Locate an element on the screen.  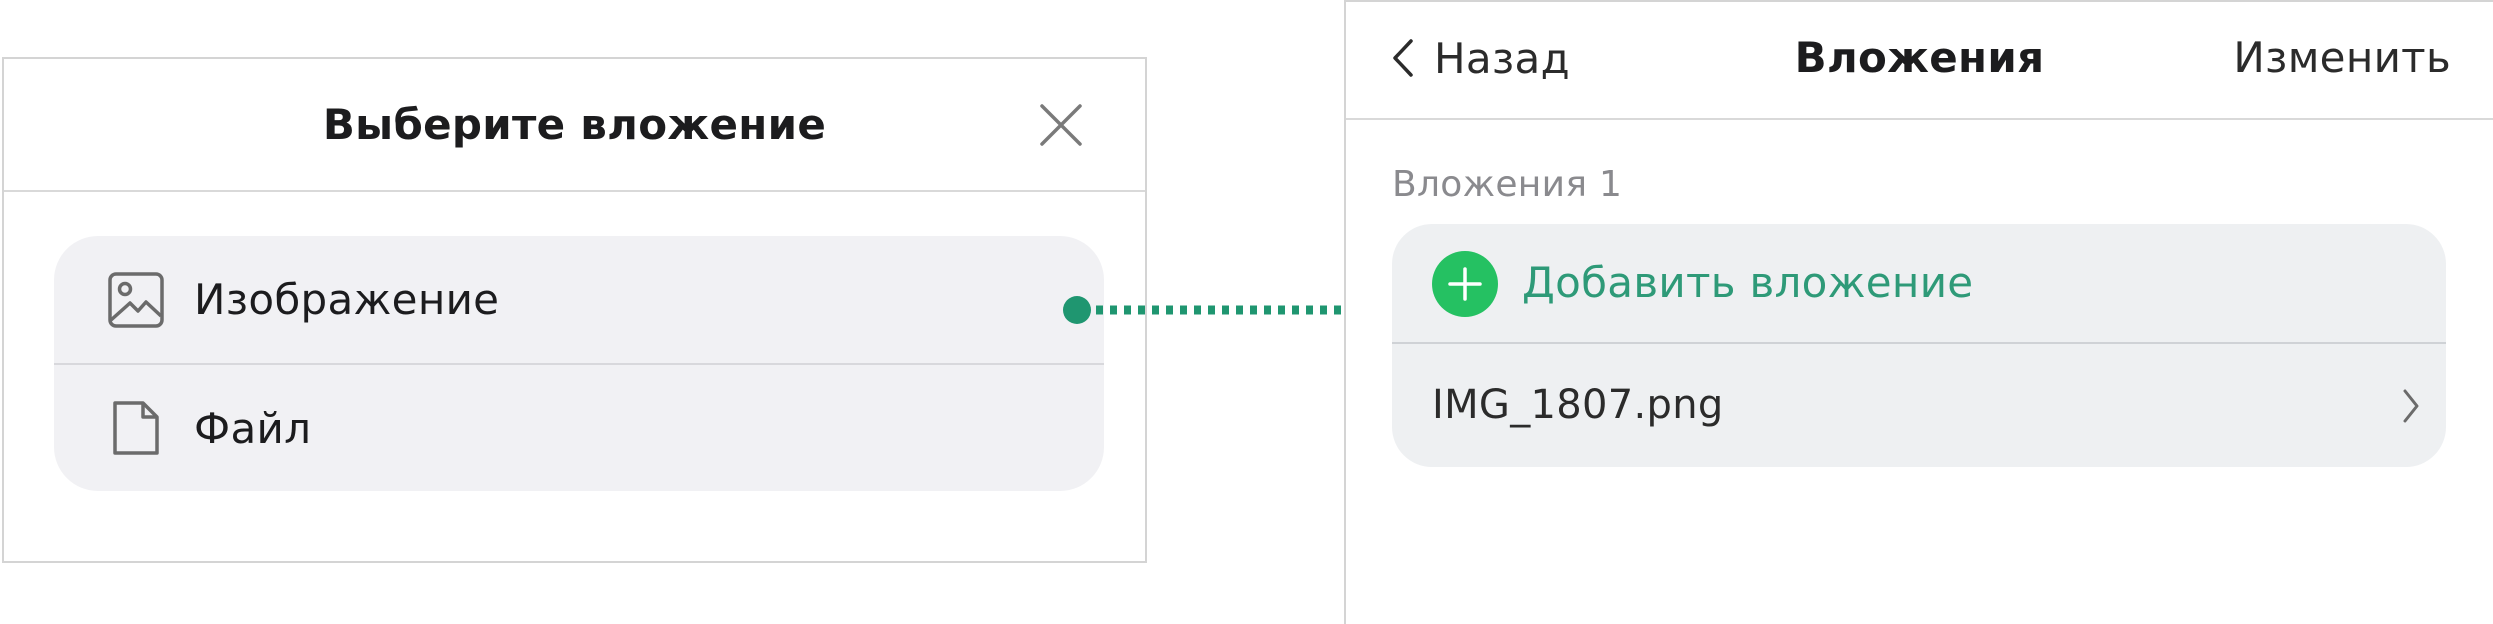
file-icon is located at coordinates (136, 428).